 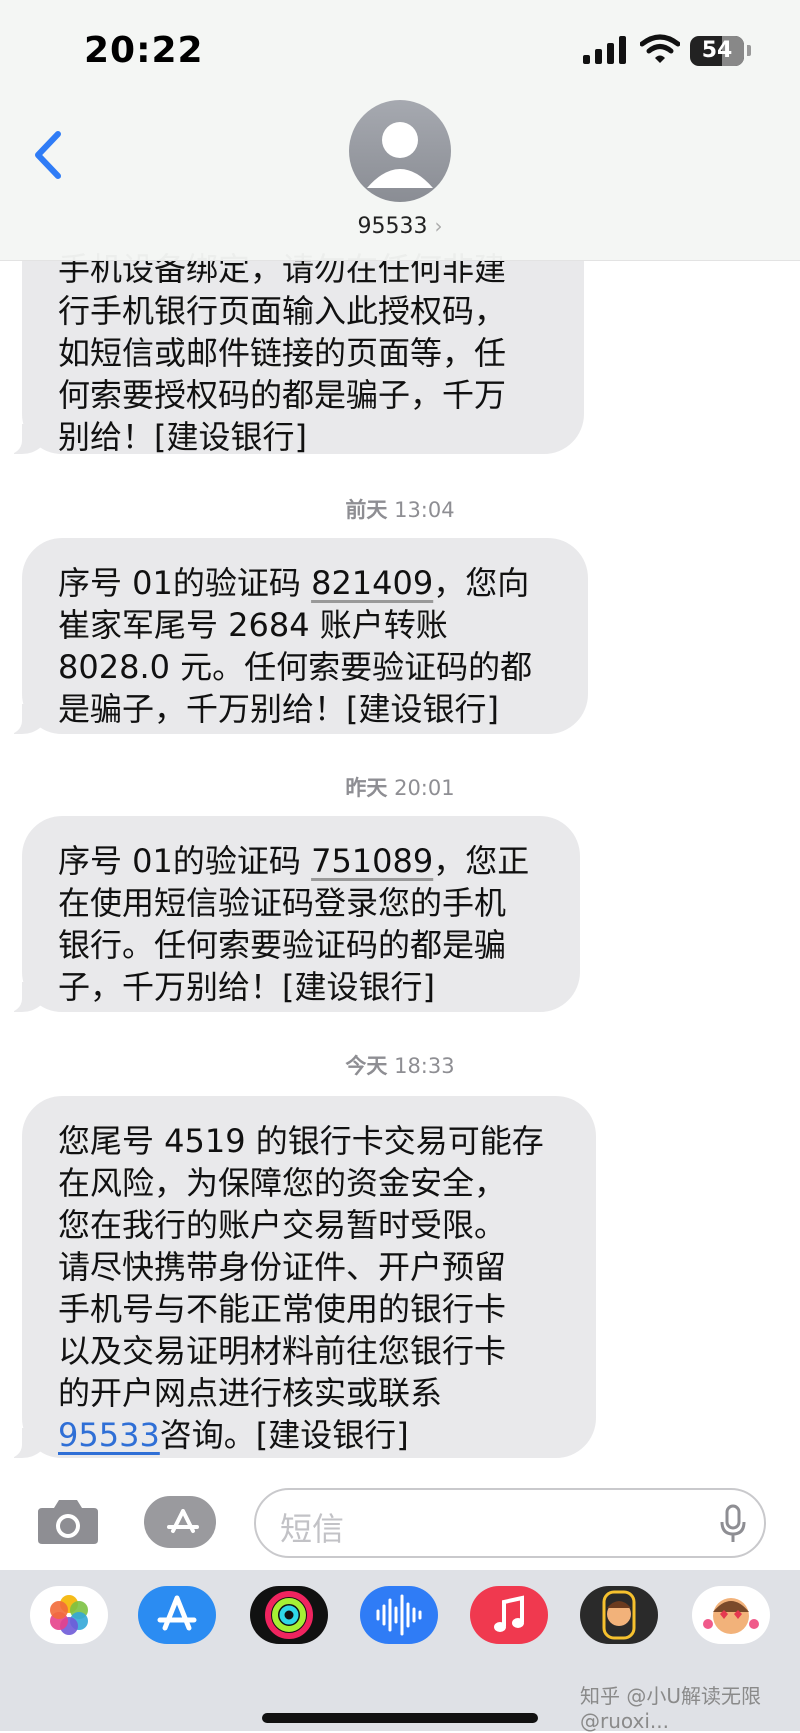 I want to click on message-line: 95533咨询。[建设银行], so click(x=312, y=1435).